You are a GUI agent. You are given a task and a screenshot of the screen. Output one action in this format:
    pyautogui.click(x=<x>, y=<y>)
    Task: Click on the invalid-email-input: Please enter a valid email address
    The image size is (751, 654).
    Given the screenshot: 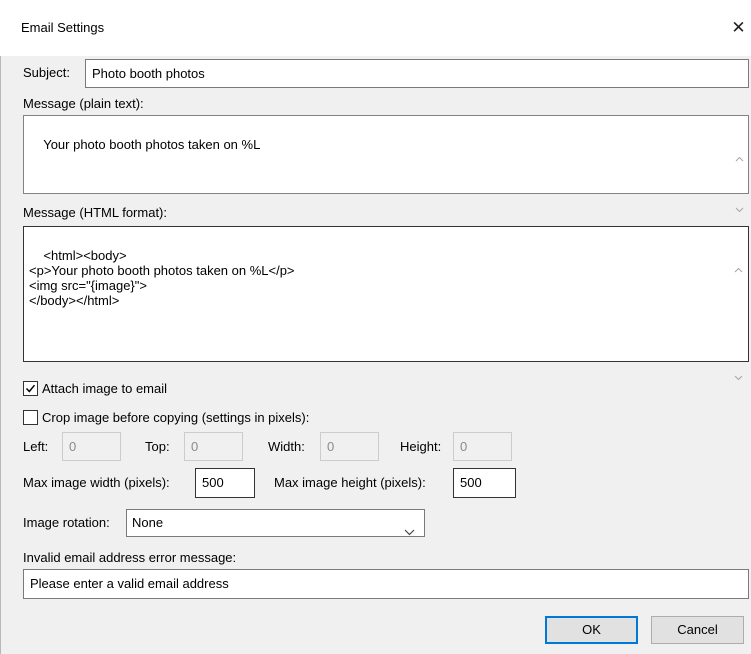 What is the action you would take?
    pyautogui.click(x=386, y=584)
    